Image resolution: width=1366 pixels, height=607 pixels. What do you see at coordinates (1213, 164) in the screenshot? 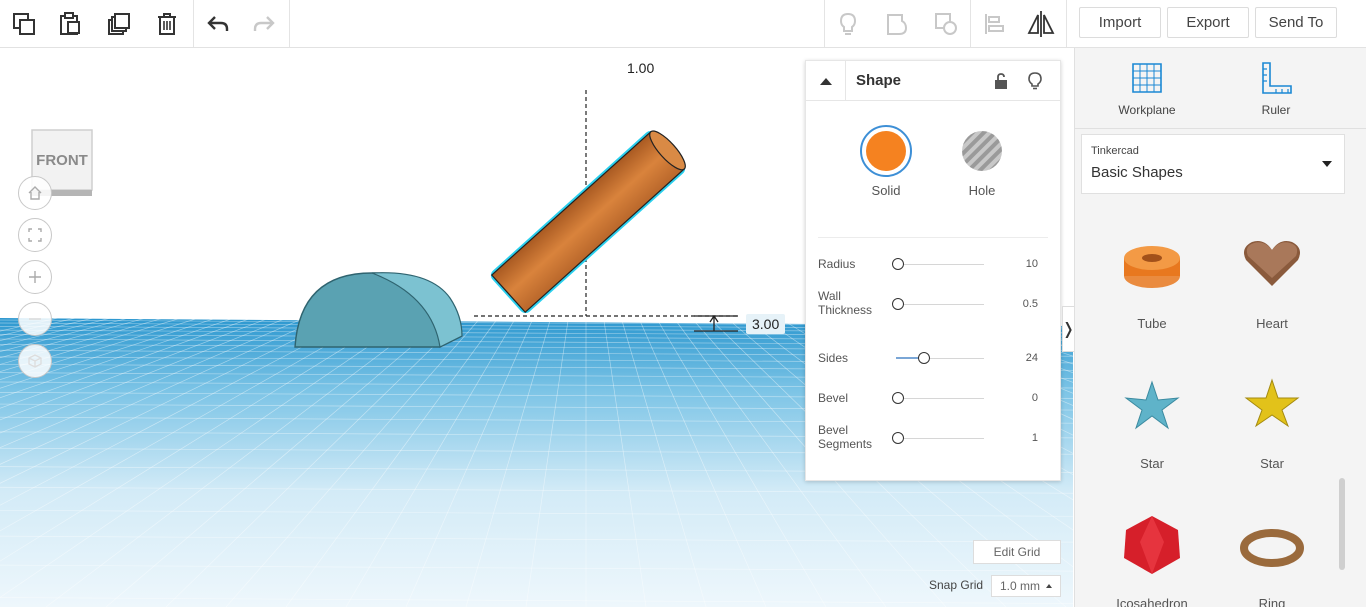
I see `shape-library-dropdown: Tinkercad Basic Shapes` at bounding box center [1213, 164].